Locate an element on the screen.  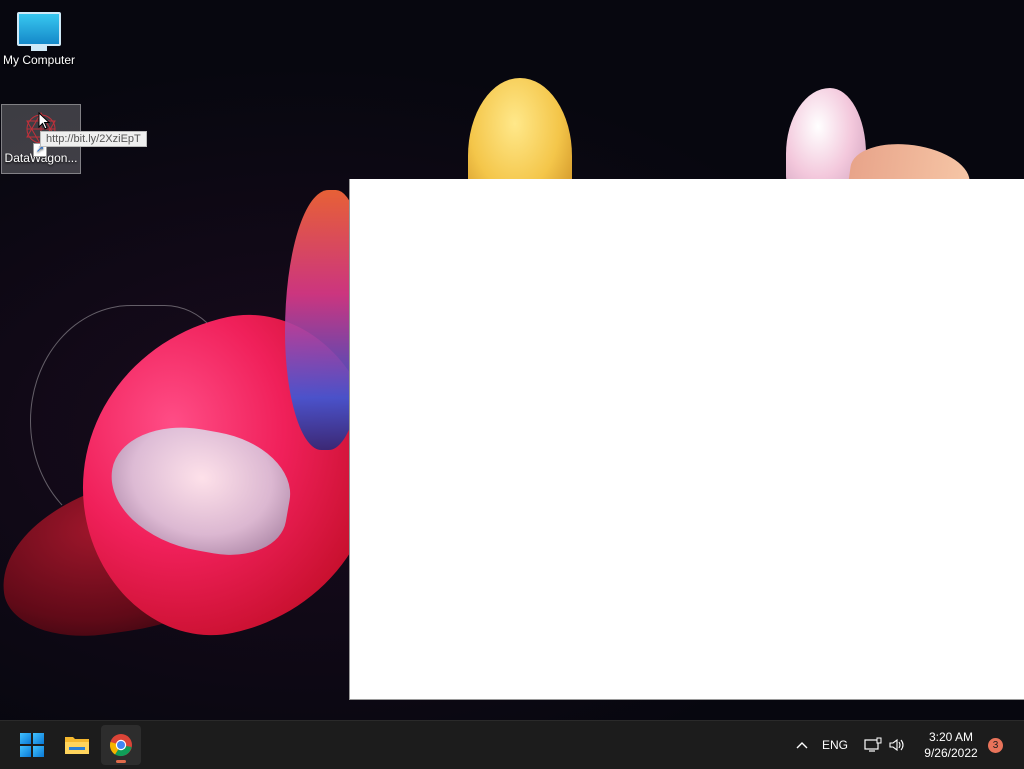
clock: 3:20 AM 9/26/2022 is located at coordinates (951, 745).